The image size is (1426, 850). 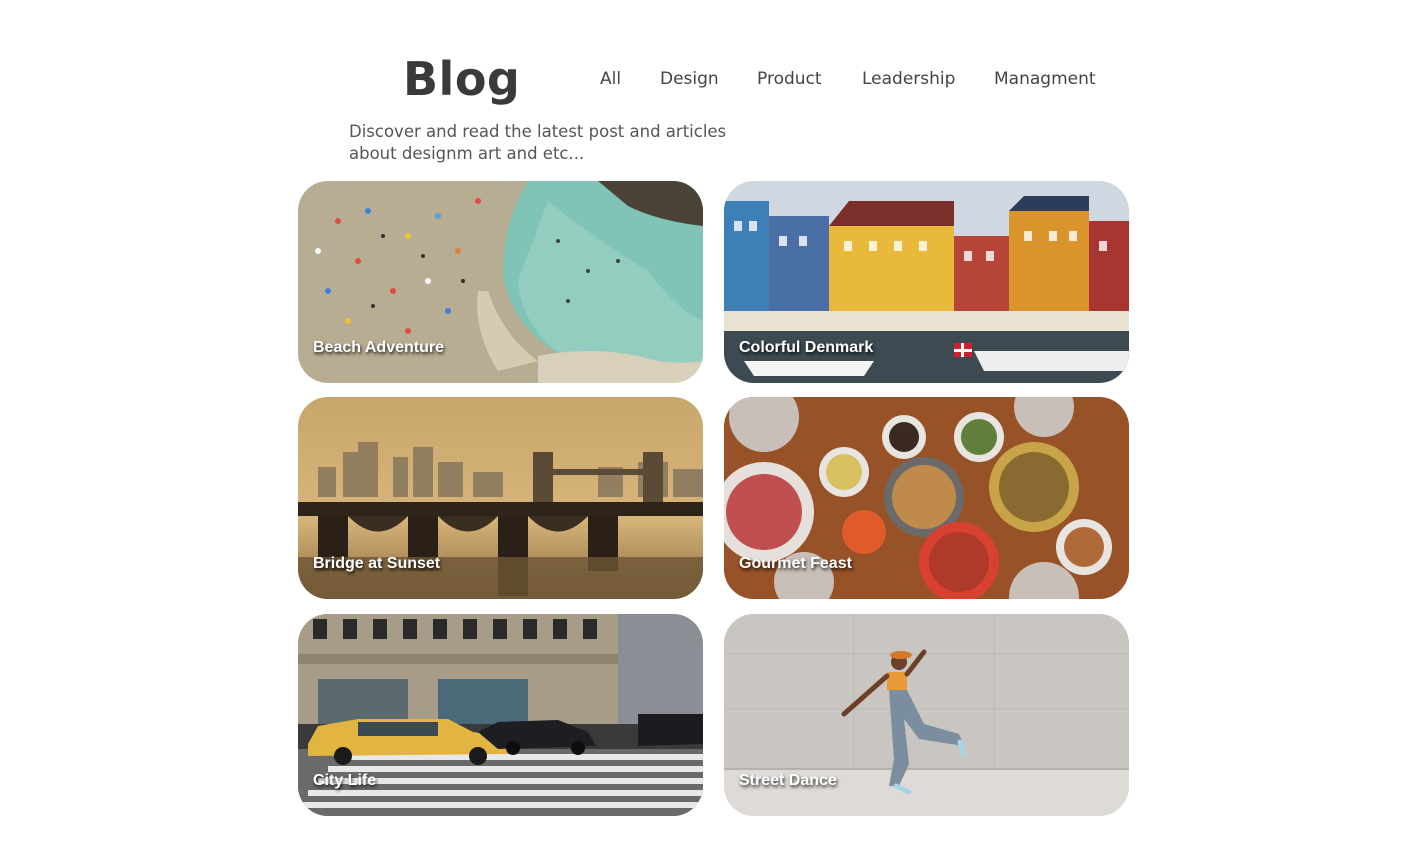 I want to click on nav-item-leadership: Leadership, so click(x=908, y=79).